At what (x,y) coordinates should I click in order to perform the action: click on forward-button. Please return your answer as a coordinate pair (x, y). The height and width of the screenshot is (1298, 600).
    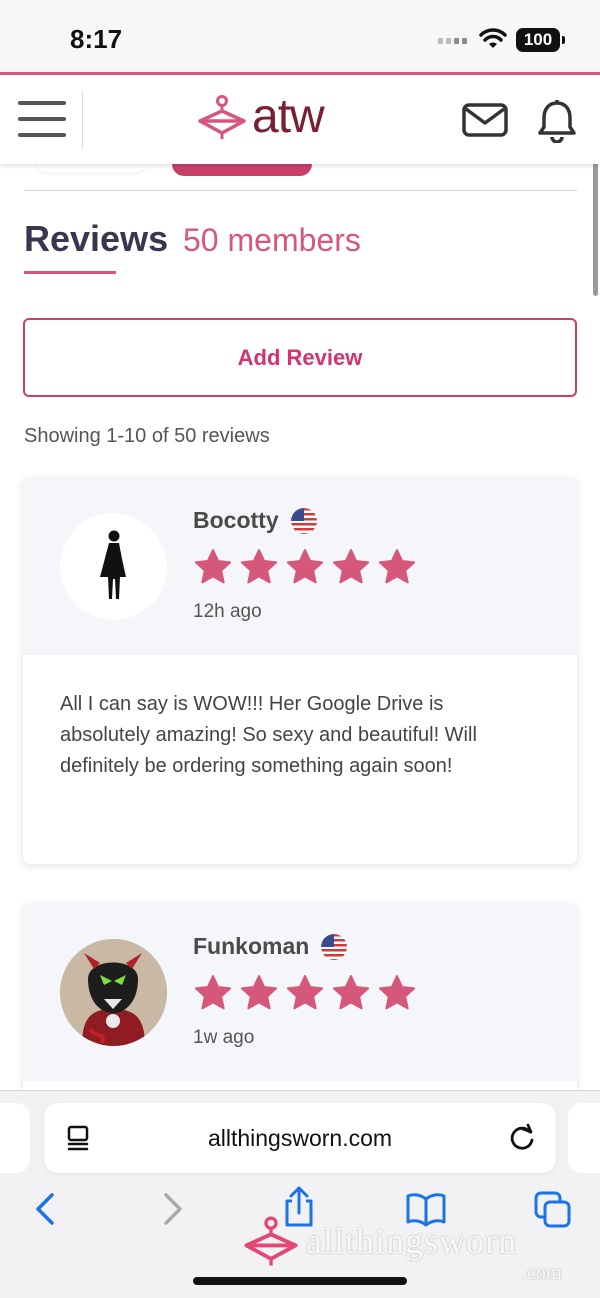
    Looking at the image, I should click on (173, 1211).